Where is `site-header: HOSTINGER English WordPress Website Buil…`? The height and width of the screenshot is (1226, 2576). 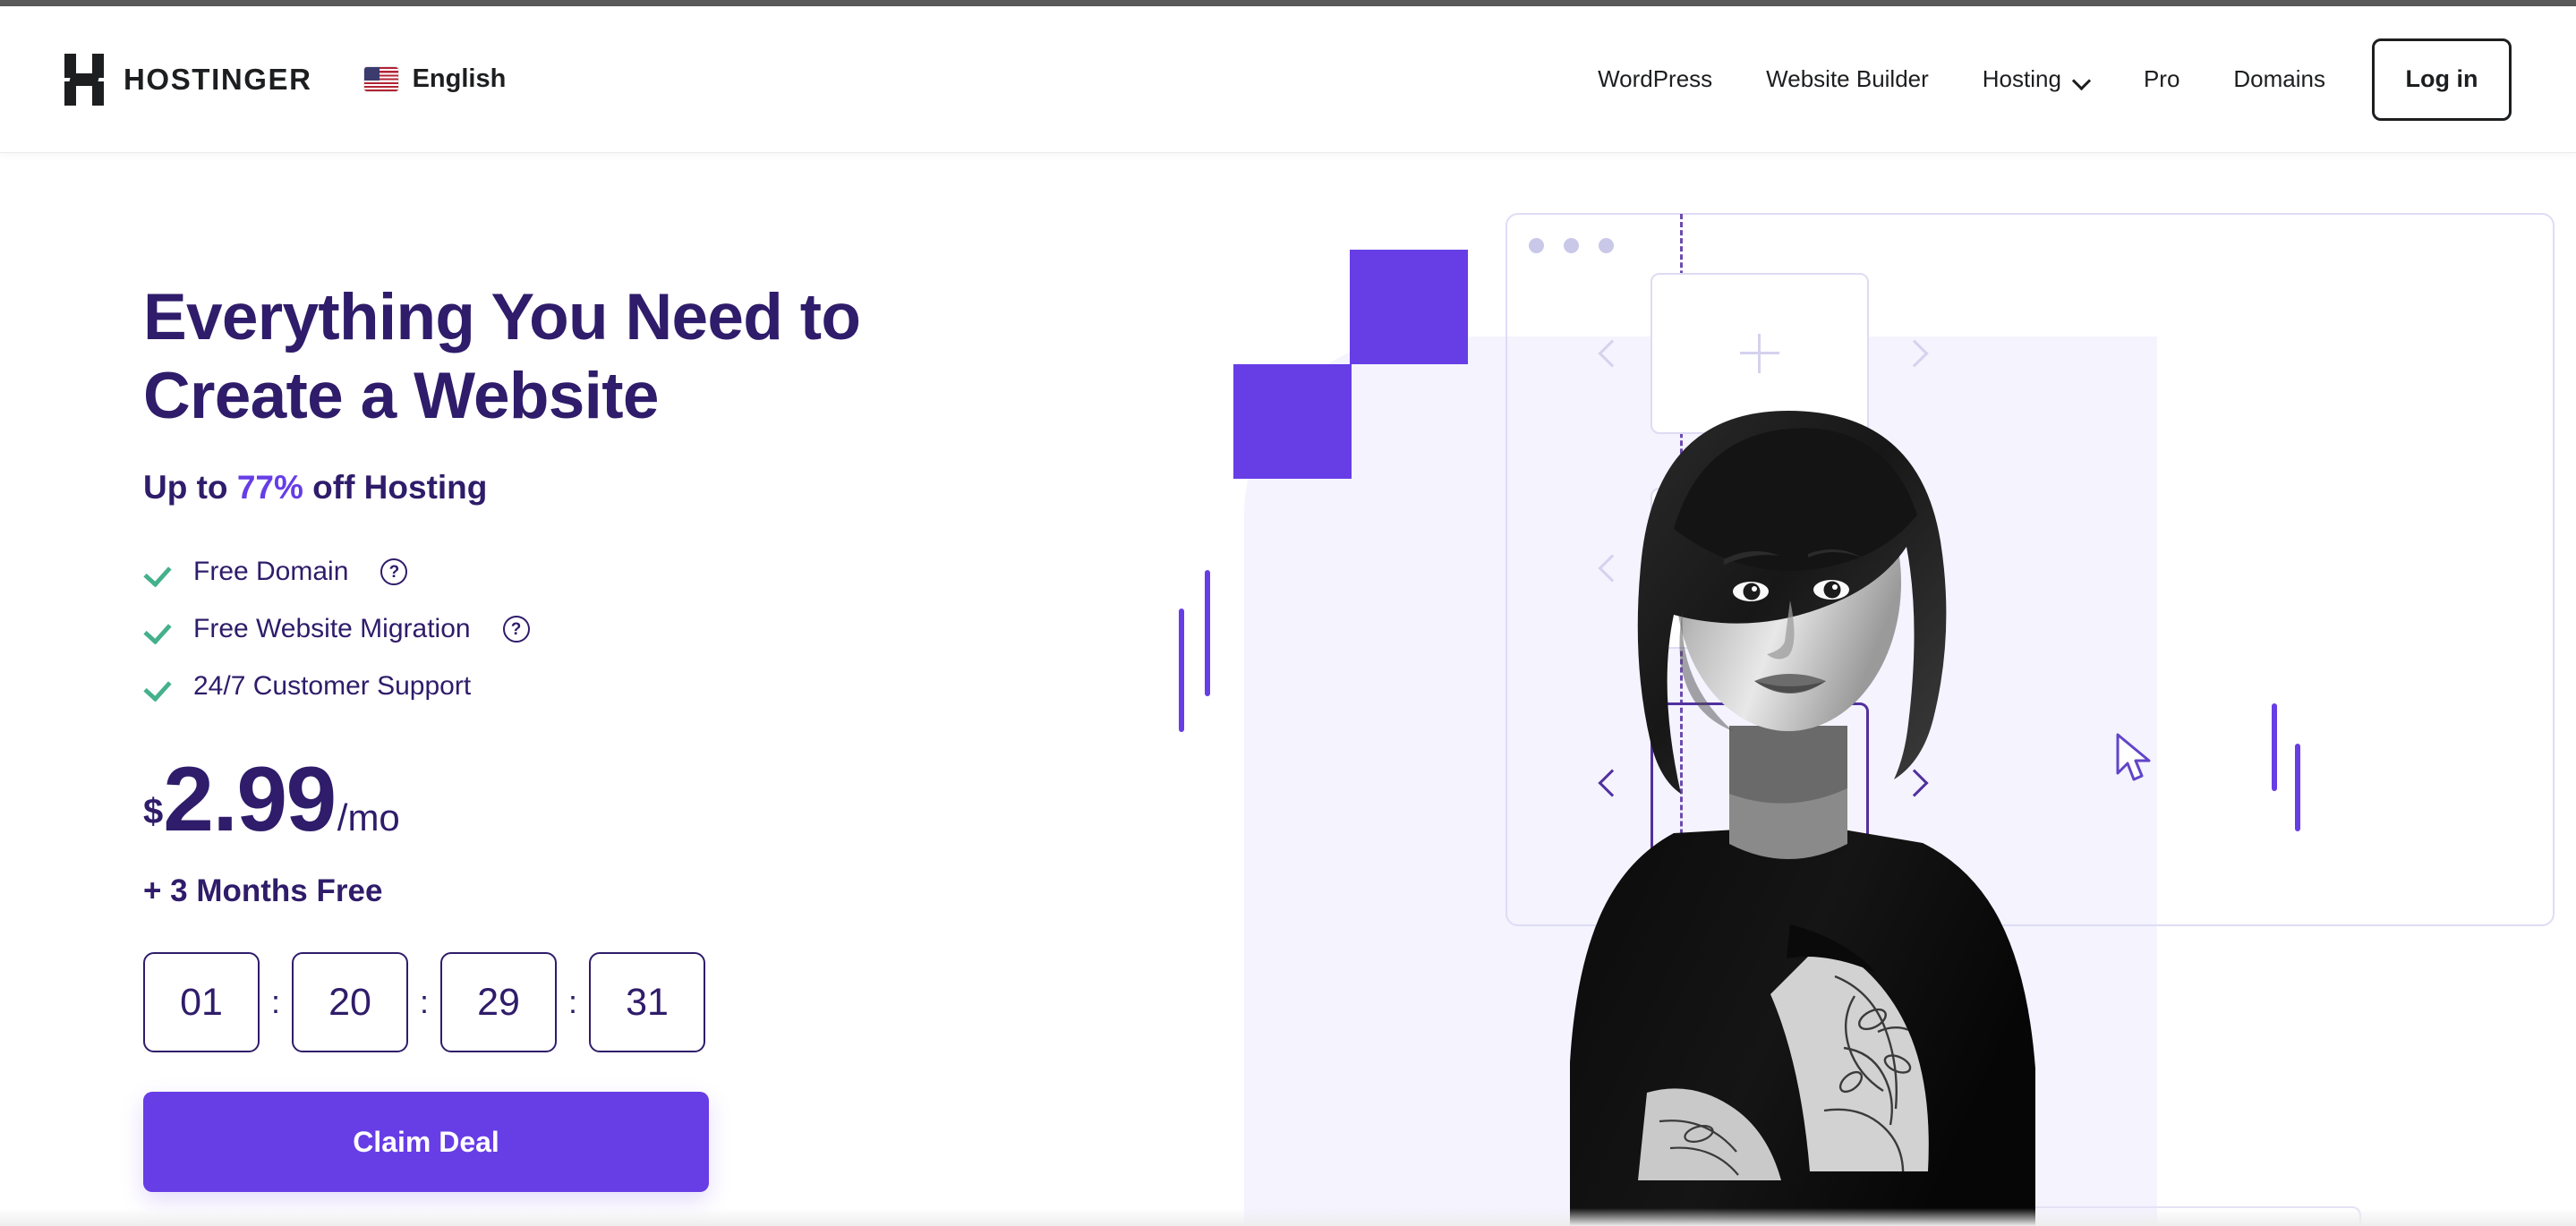
site-header: HOSTINGER English WordPress Website Buil… is located at coordinates (1288, 79).